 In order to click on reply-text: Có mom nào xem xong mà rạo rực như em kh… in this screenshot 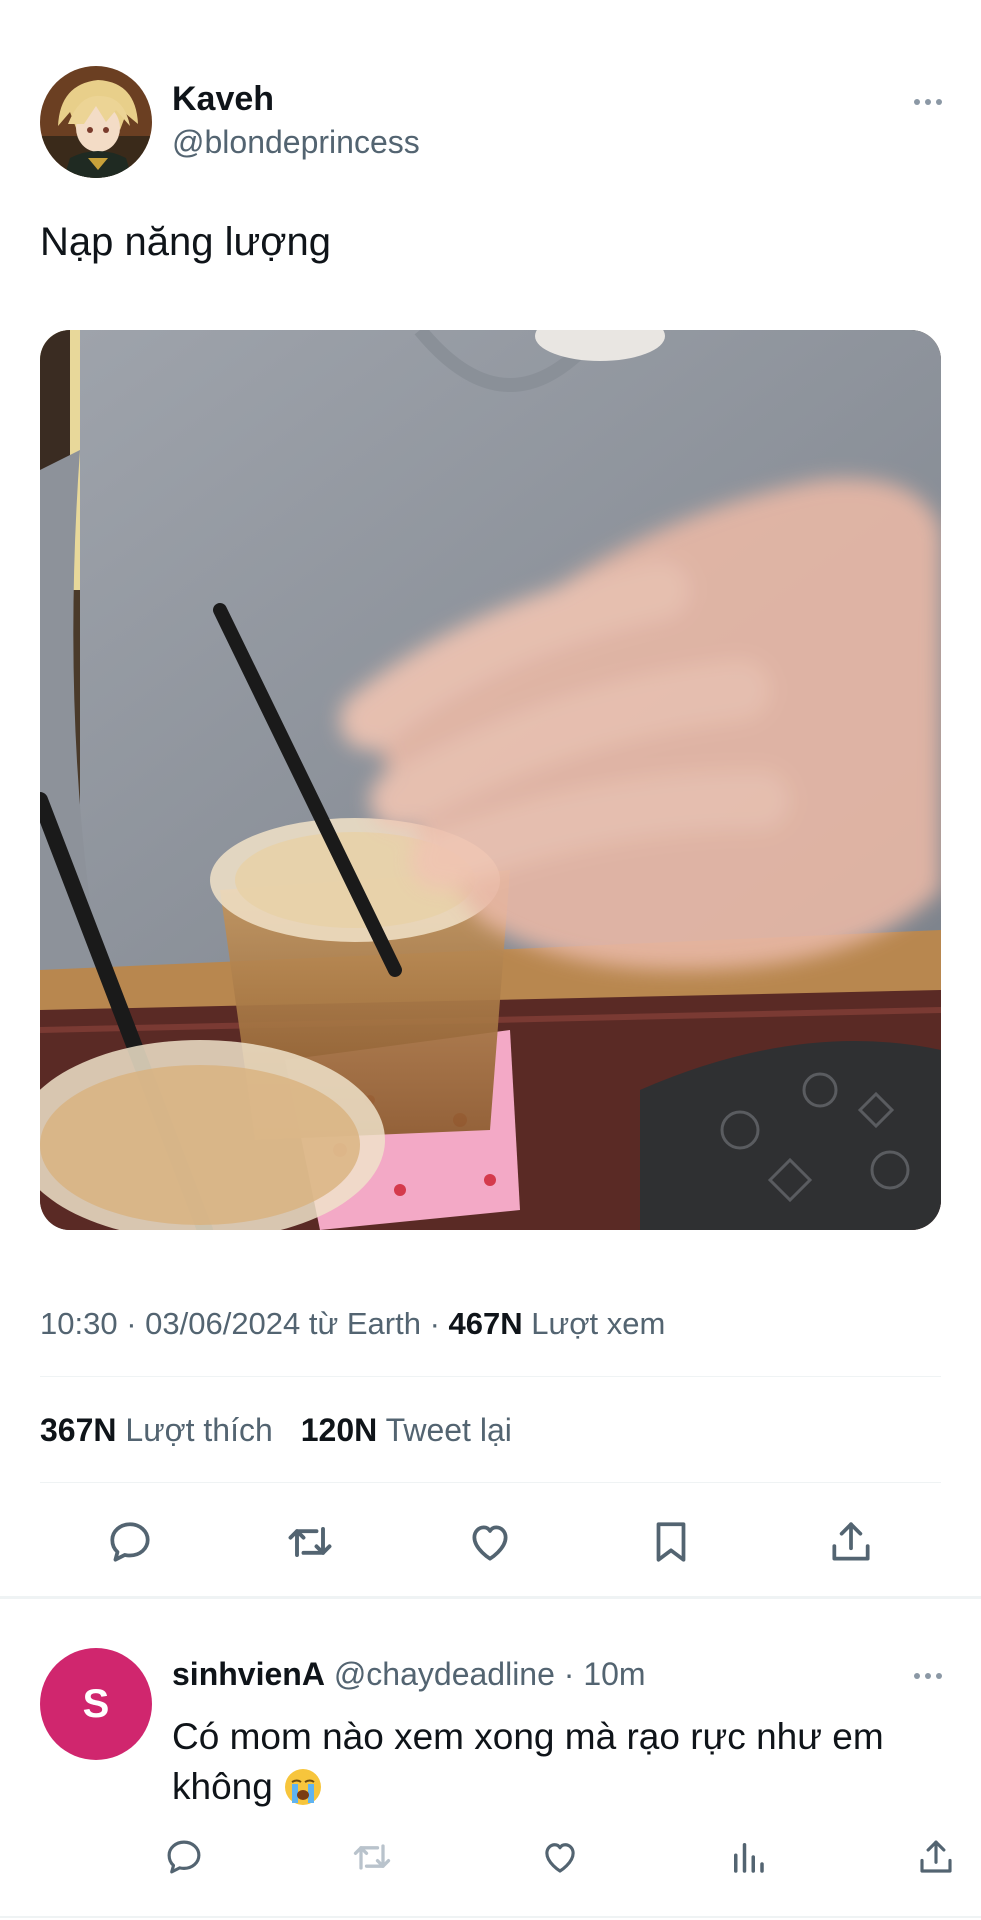, I will do `click(552, 1762)`.